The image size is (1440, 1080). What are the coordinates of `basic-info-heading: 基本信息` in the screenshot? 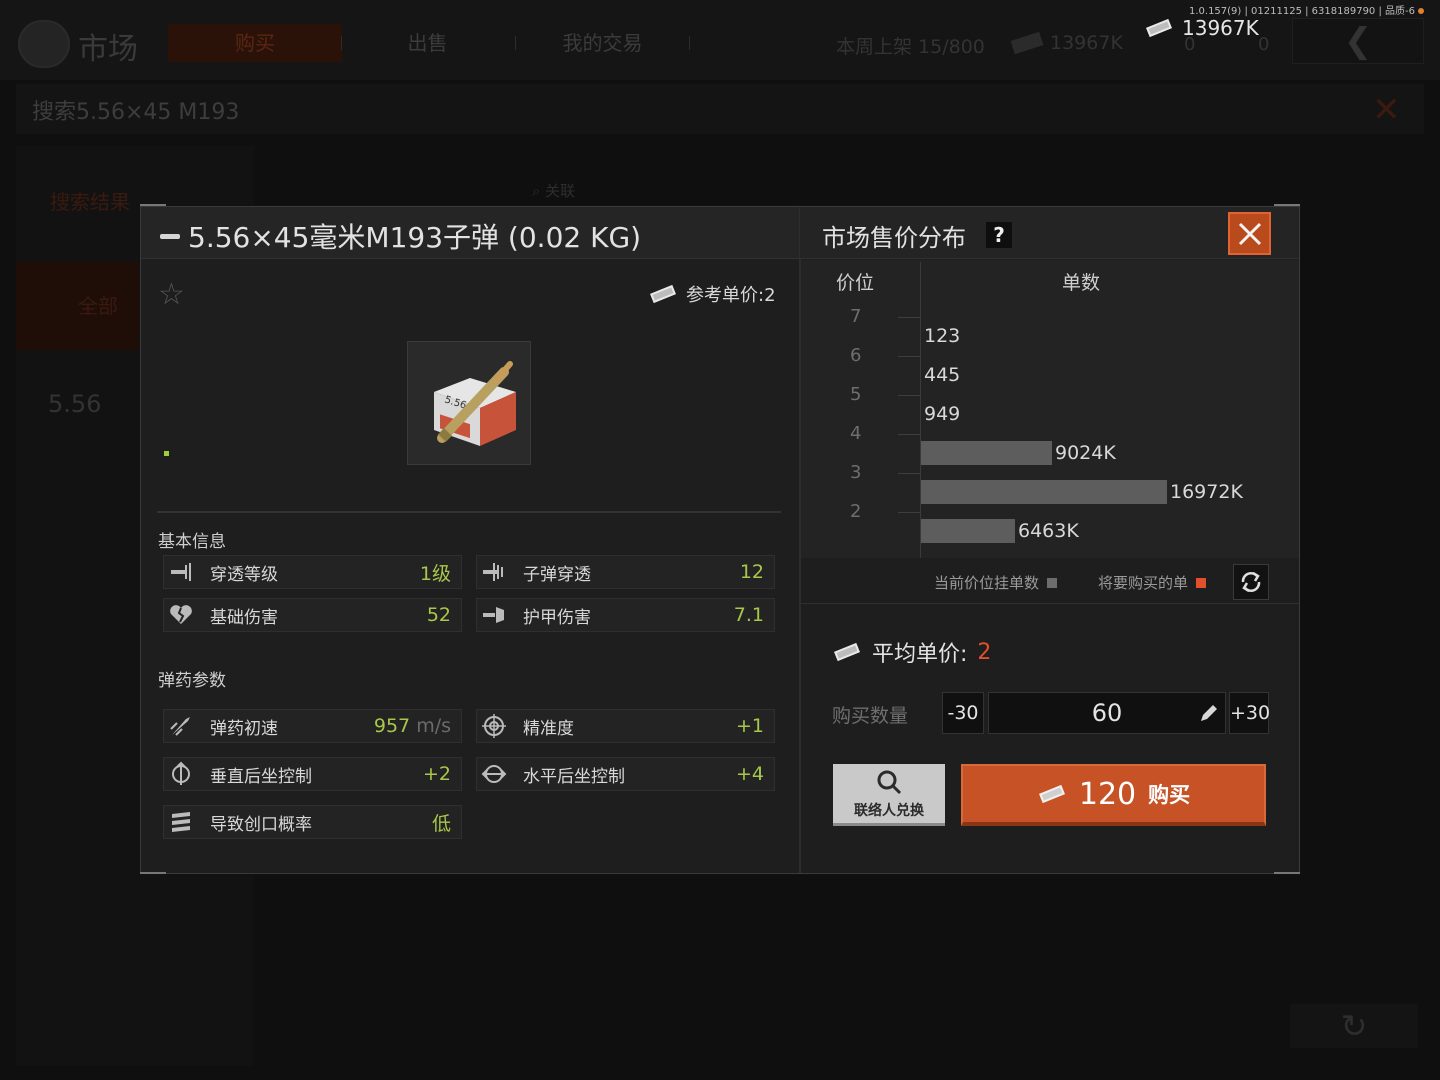 It's located at (192, 542).